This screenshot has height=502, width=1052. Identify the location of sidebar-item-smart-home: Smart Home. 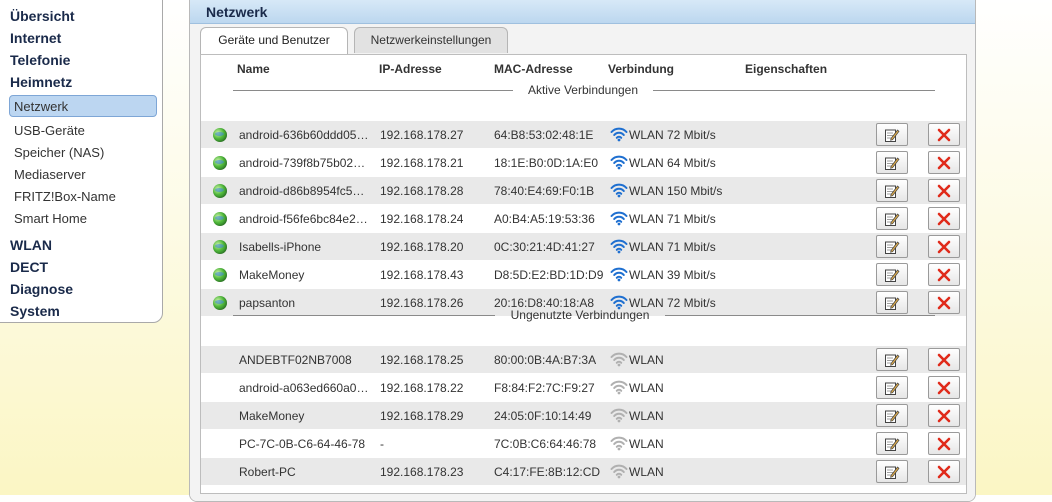
(50, 218).